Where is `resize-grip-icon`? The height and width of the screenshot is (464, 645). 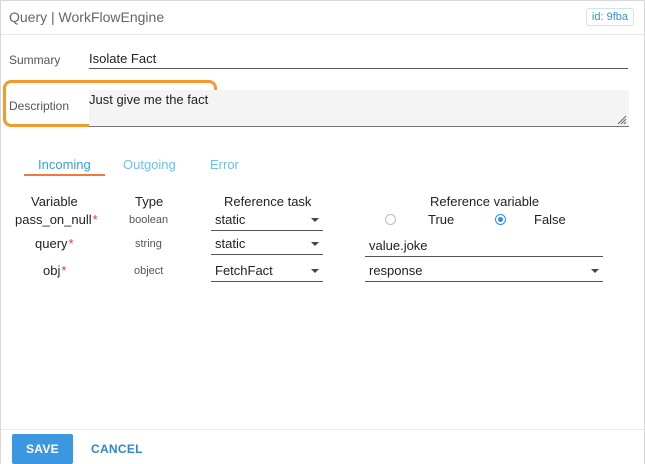 resize-grip-icon is located at coordinates (622, 120).